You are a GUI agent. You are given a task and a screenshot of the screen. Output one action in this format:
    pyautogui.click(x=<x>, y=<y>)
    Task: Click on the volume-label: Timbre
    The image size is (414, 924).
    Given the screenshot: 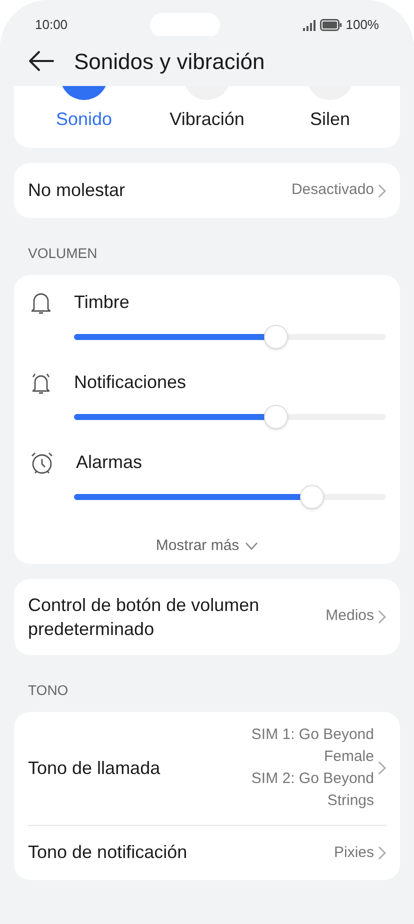 What is the action you would take?
    pyautogui.click(x=102, y=302)
    